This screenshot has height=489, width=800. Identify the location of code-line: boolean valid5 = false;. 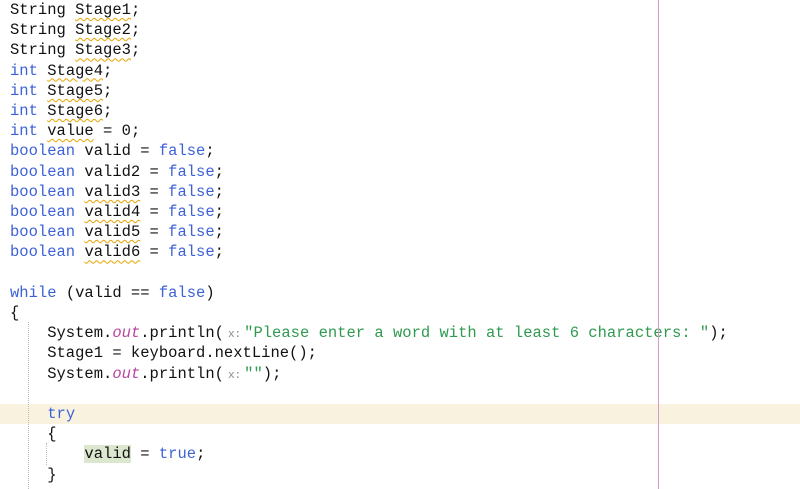
(400, 232).